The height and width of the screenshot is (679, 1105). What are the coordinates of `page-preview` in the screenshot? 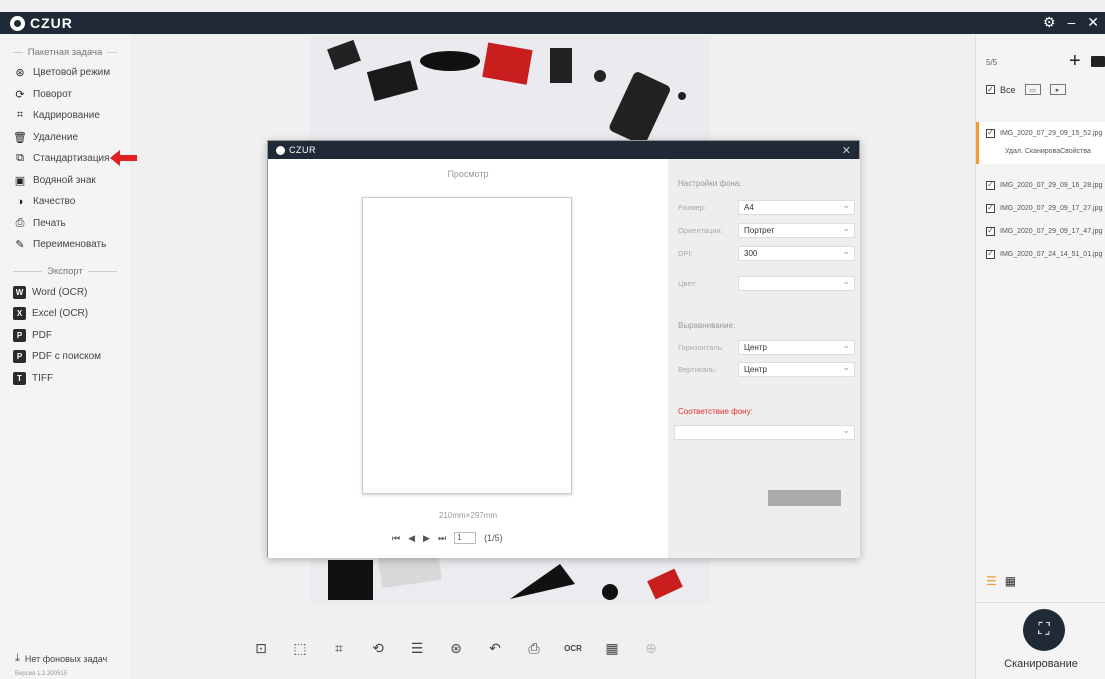 It's located at (467, 345).